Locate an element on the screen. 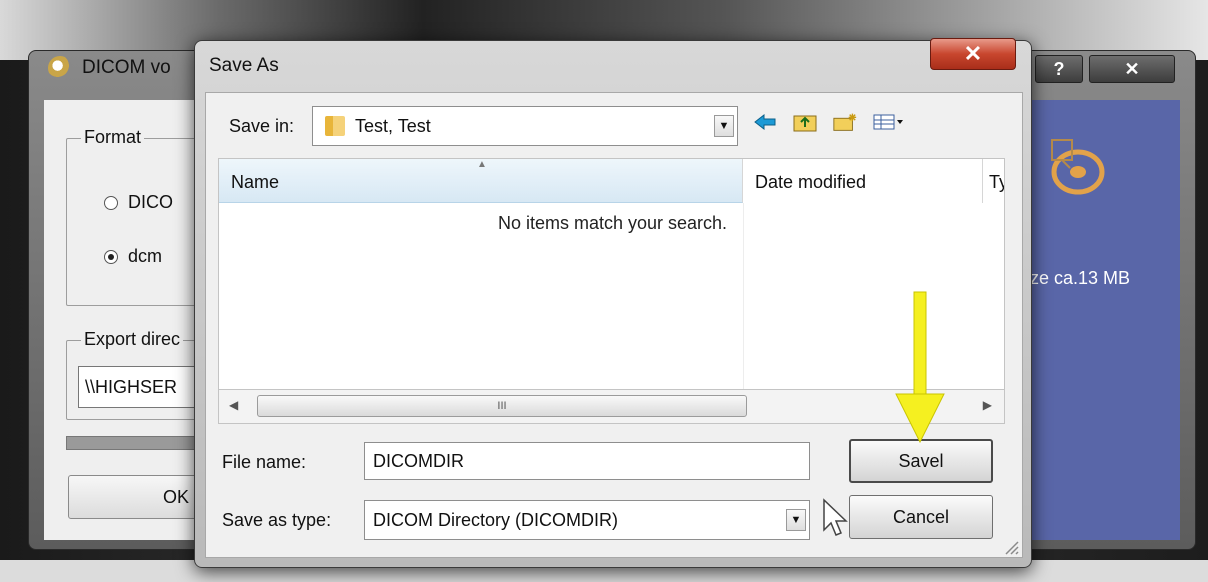  dialog-toolbar is located at coordinates (829, 122).